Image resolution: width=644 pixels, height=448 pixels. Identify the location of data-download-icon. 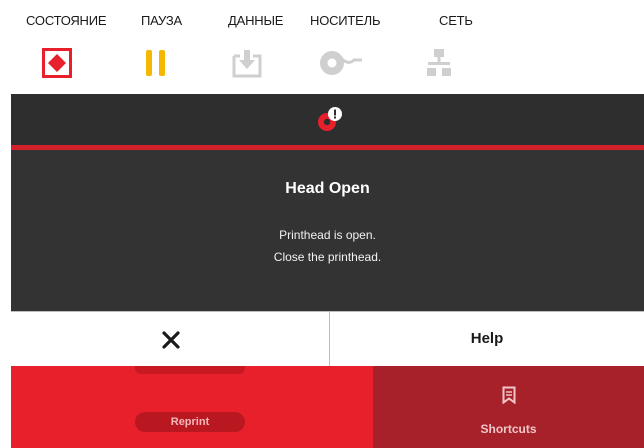
(247, 65).